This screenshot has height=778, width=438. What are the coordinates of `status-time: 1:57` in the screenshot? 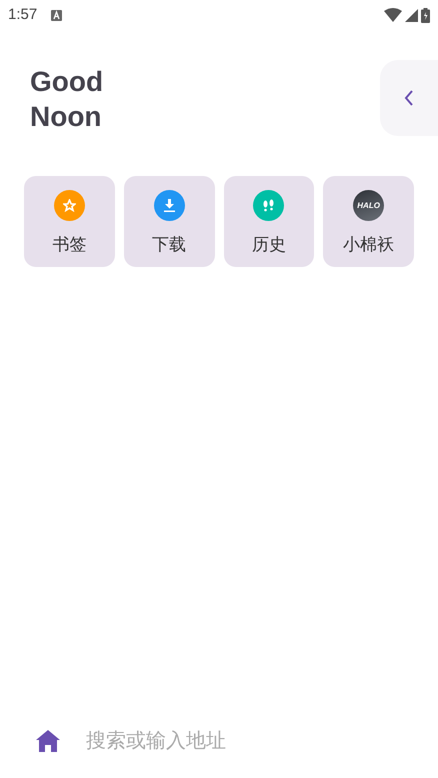 It's located at (23, 14).